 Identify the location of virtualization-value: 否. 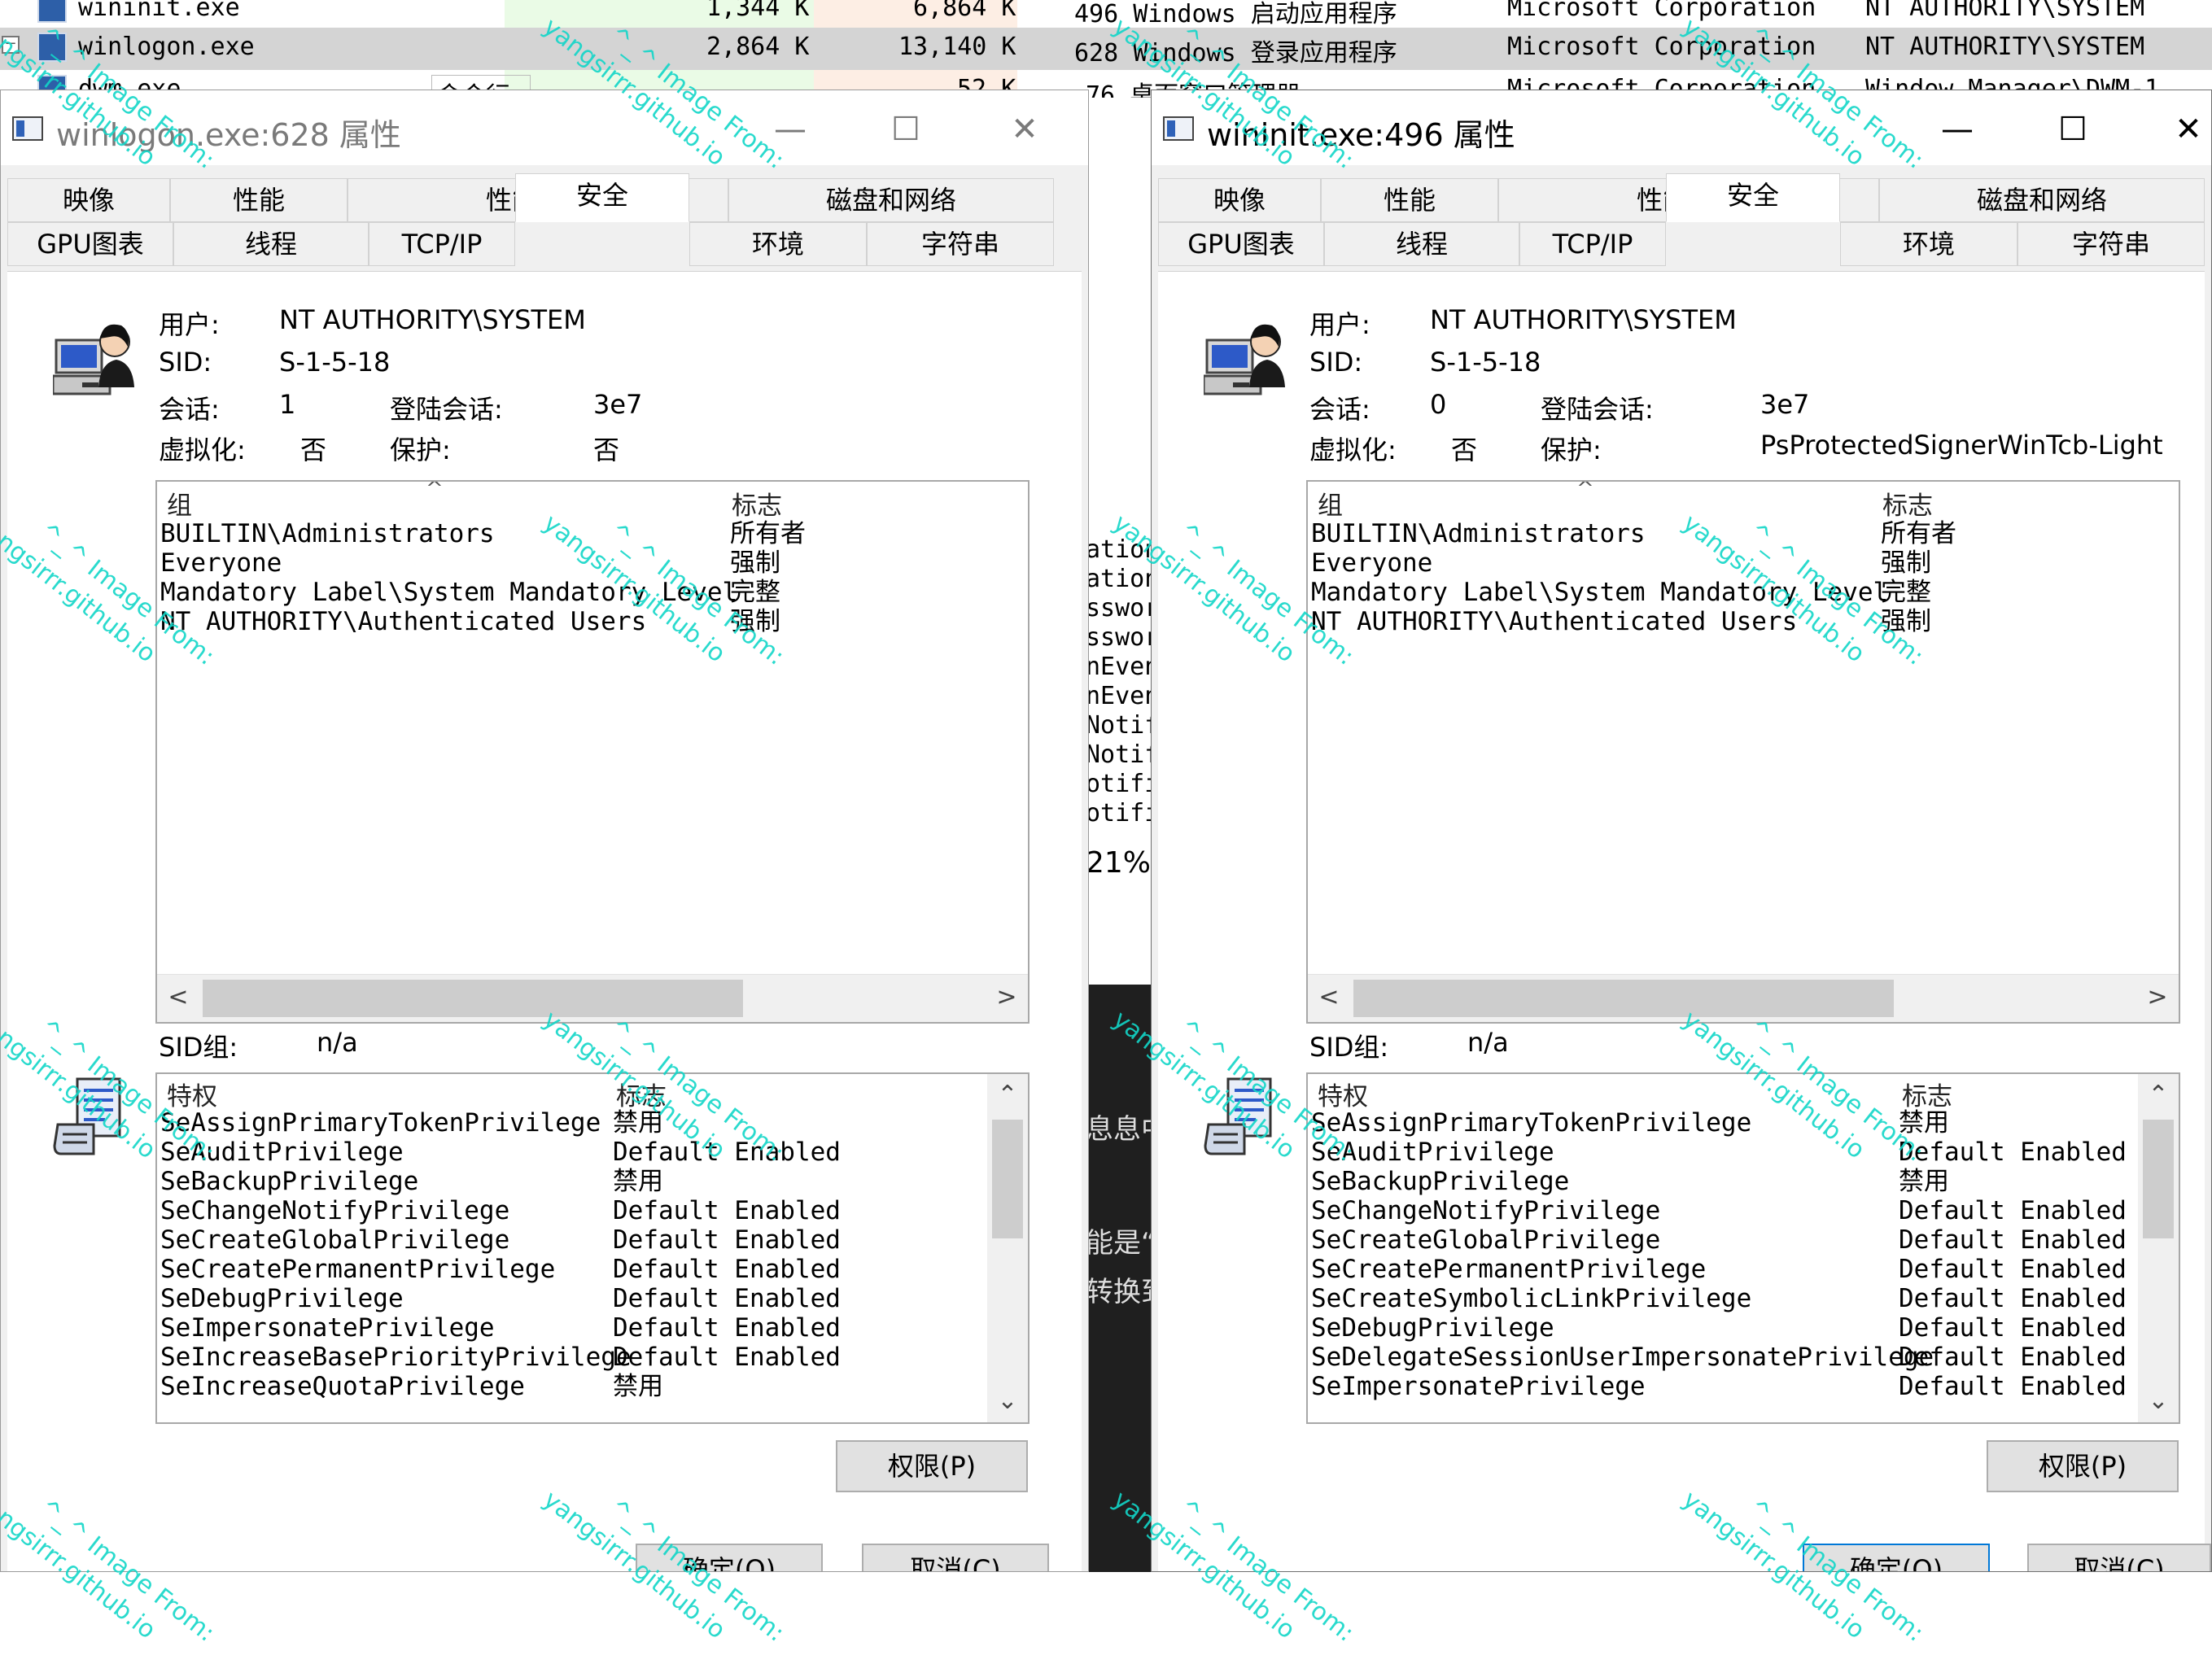
(313, 450).